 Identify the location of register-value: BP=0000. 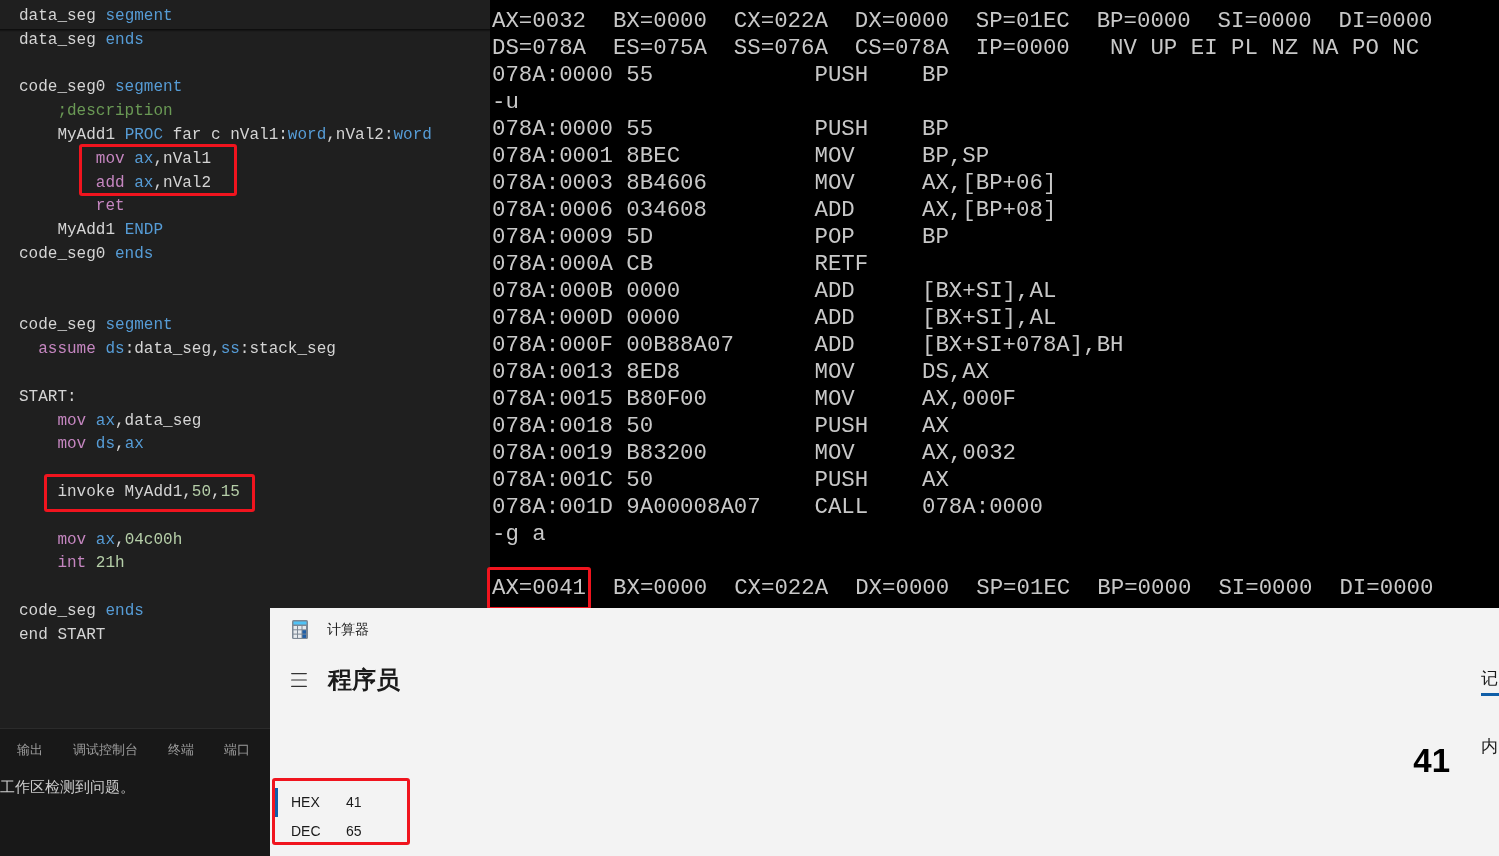
(1144, 588).